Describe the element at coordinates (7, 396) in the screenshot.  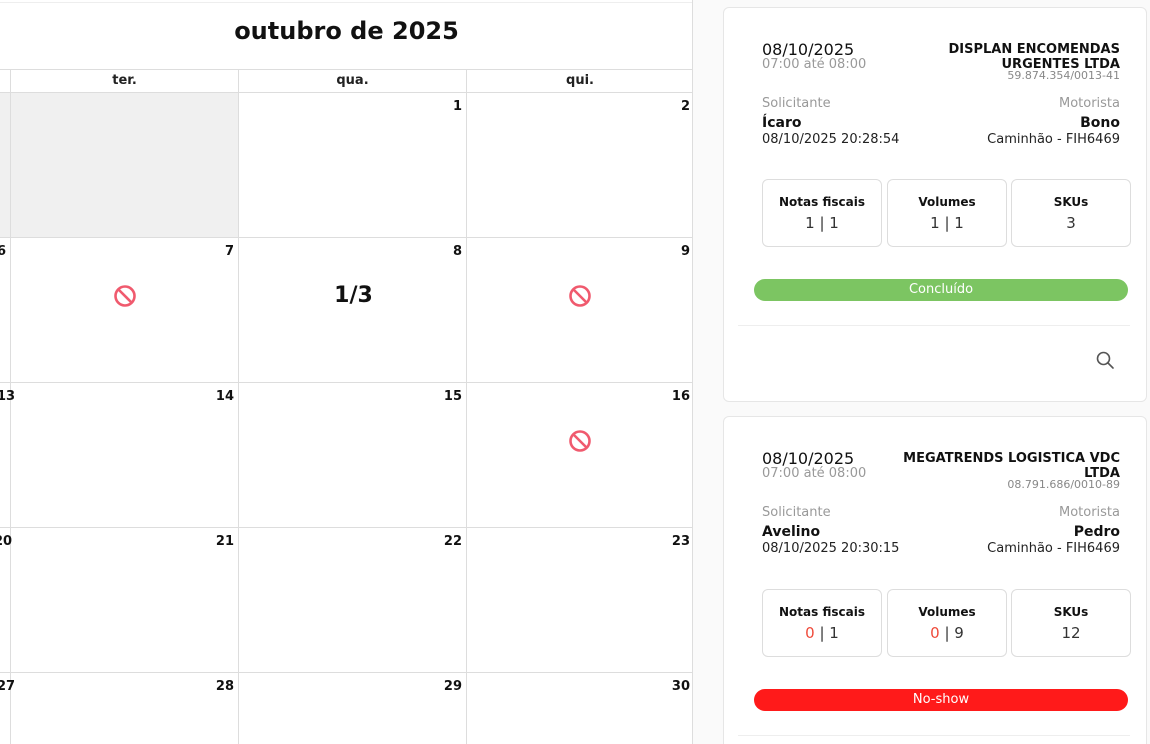
I see `day-number-13: 13` at that location.